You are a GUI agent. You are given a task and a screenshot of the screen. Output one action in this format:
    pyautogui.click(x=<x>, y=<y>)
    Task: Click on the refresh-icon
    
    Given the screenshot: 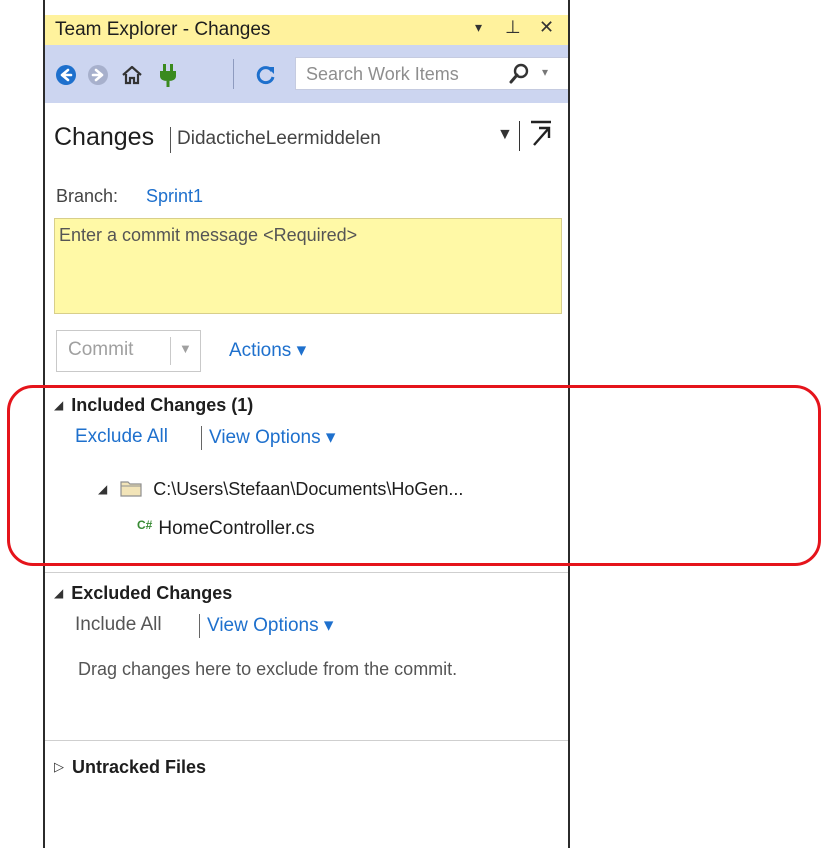 What is the action you would take?
    pyautogui.click(x=265, y=75)
    